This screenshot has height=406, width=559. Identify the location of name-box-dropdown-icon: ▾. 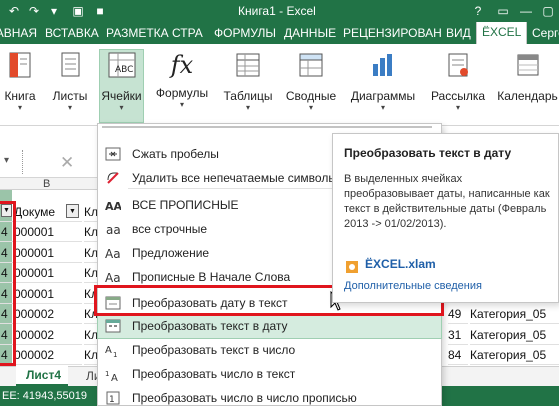
(6, 160).